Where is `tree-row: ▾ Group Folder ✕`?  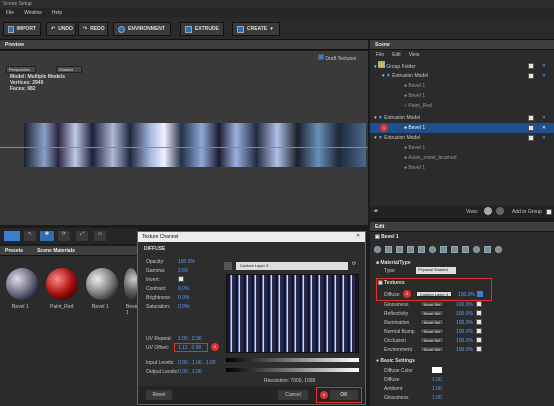 tree-row: ▾ Group Folder ✕ is located at coordinates (462, 66).